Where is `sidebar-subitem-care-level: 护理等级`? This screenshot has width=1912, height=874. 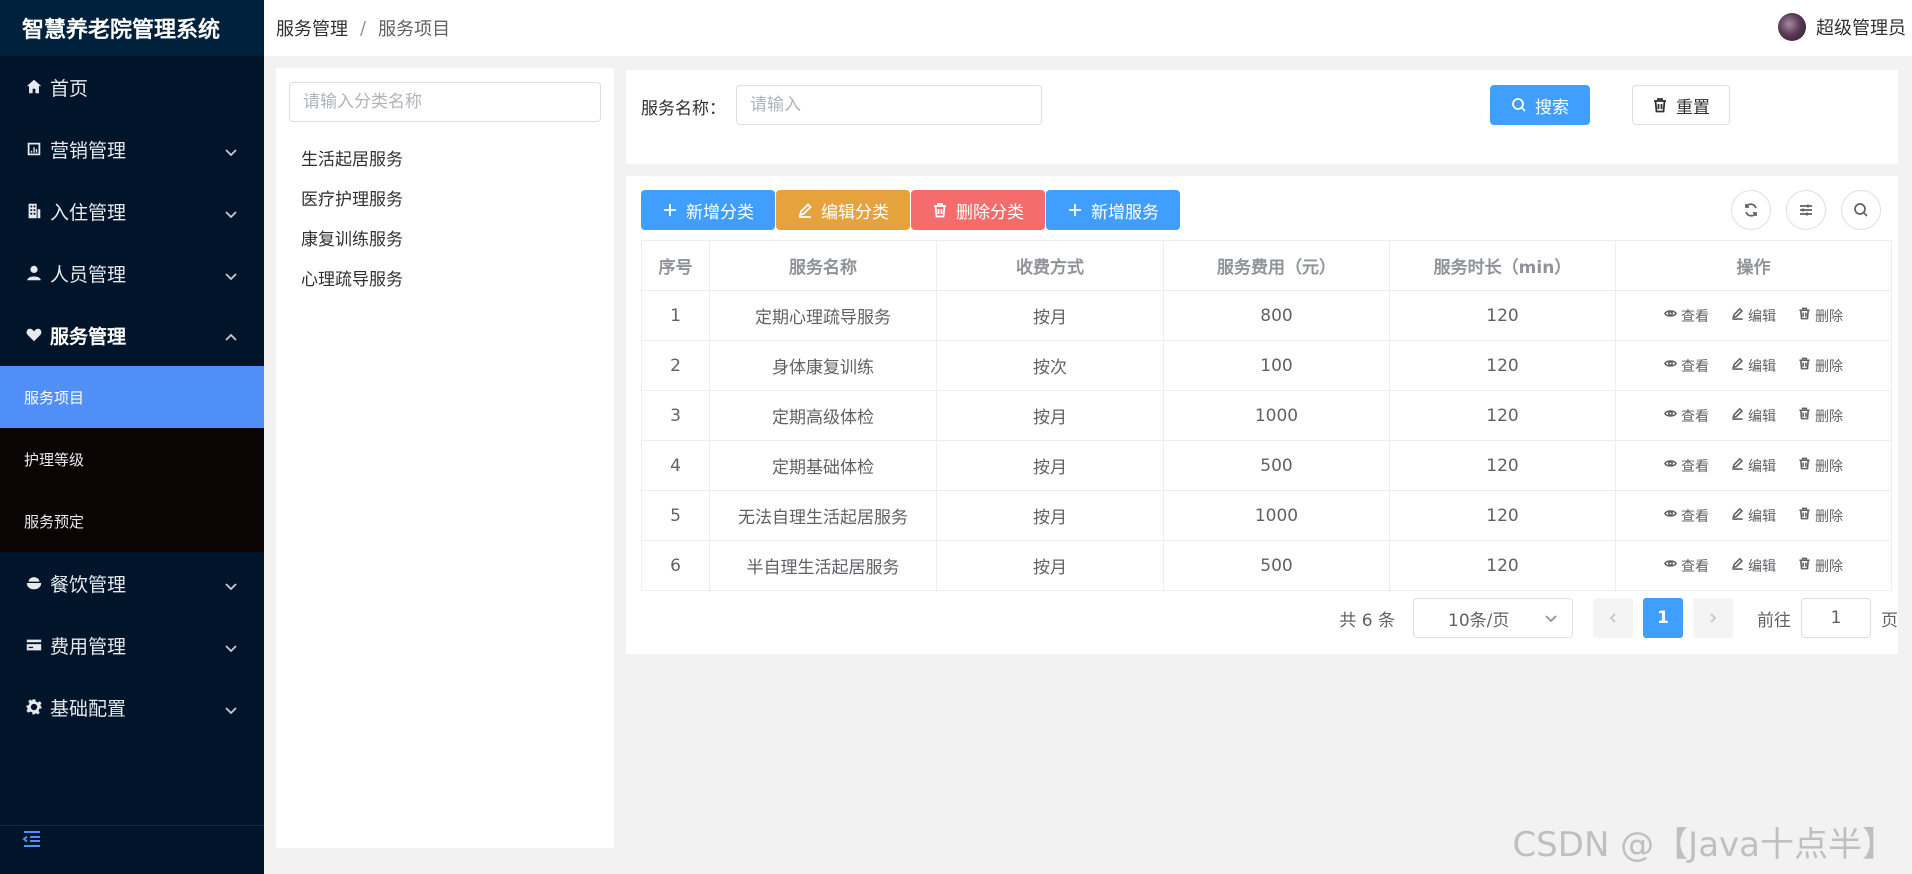 sidebar-subitem-care-level: 护理等级 is located at coordinates (132, 459).